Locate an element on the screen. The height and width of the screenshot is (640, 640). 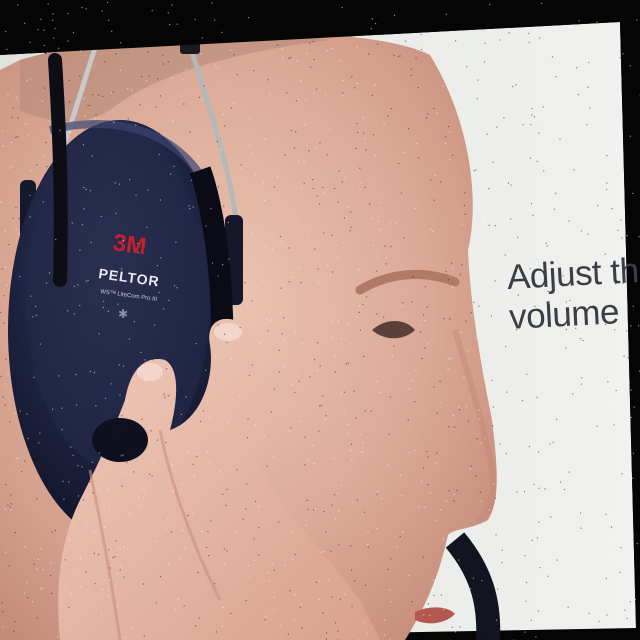
brand-logo: 3M is located at coordinates (129, 244).